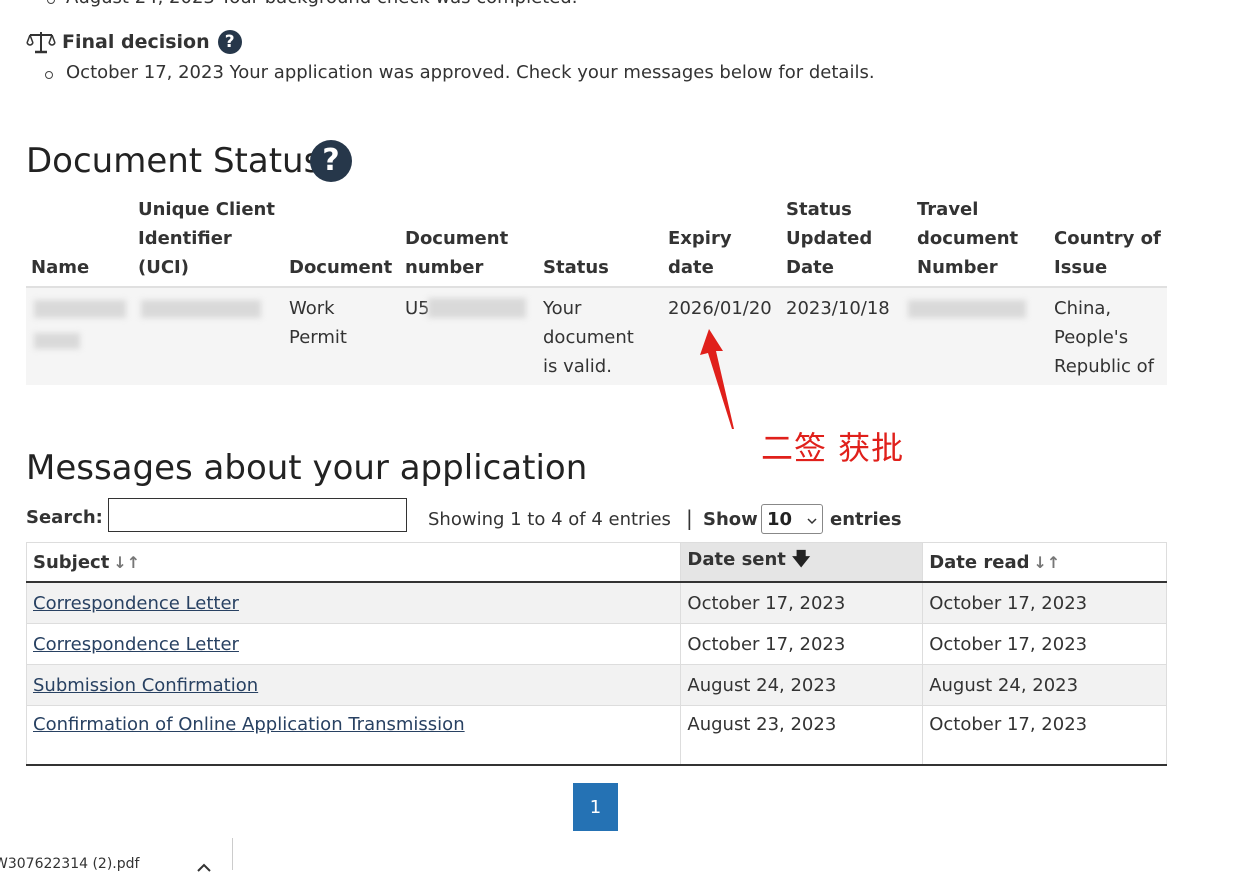  What do you see at coordinates (206, 238) in the screenshot?
I see `col-header-uci: Unique Client Identifier (UCI)` at bounding box center [206, 238].